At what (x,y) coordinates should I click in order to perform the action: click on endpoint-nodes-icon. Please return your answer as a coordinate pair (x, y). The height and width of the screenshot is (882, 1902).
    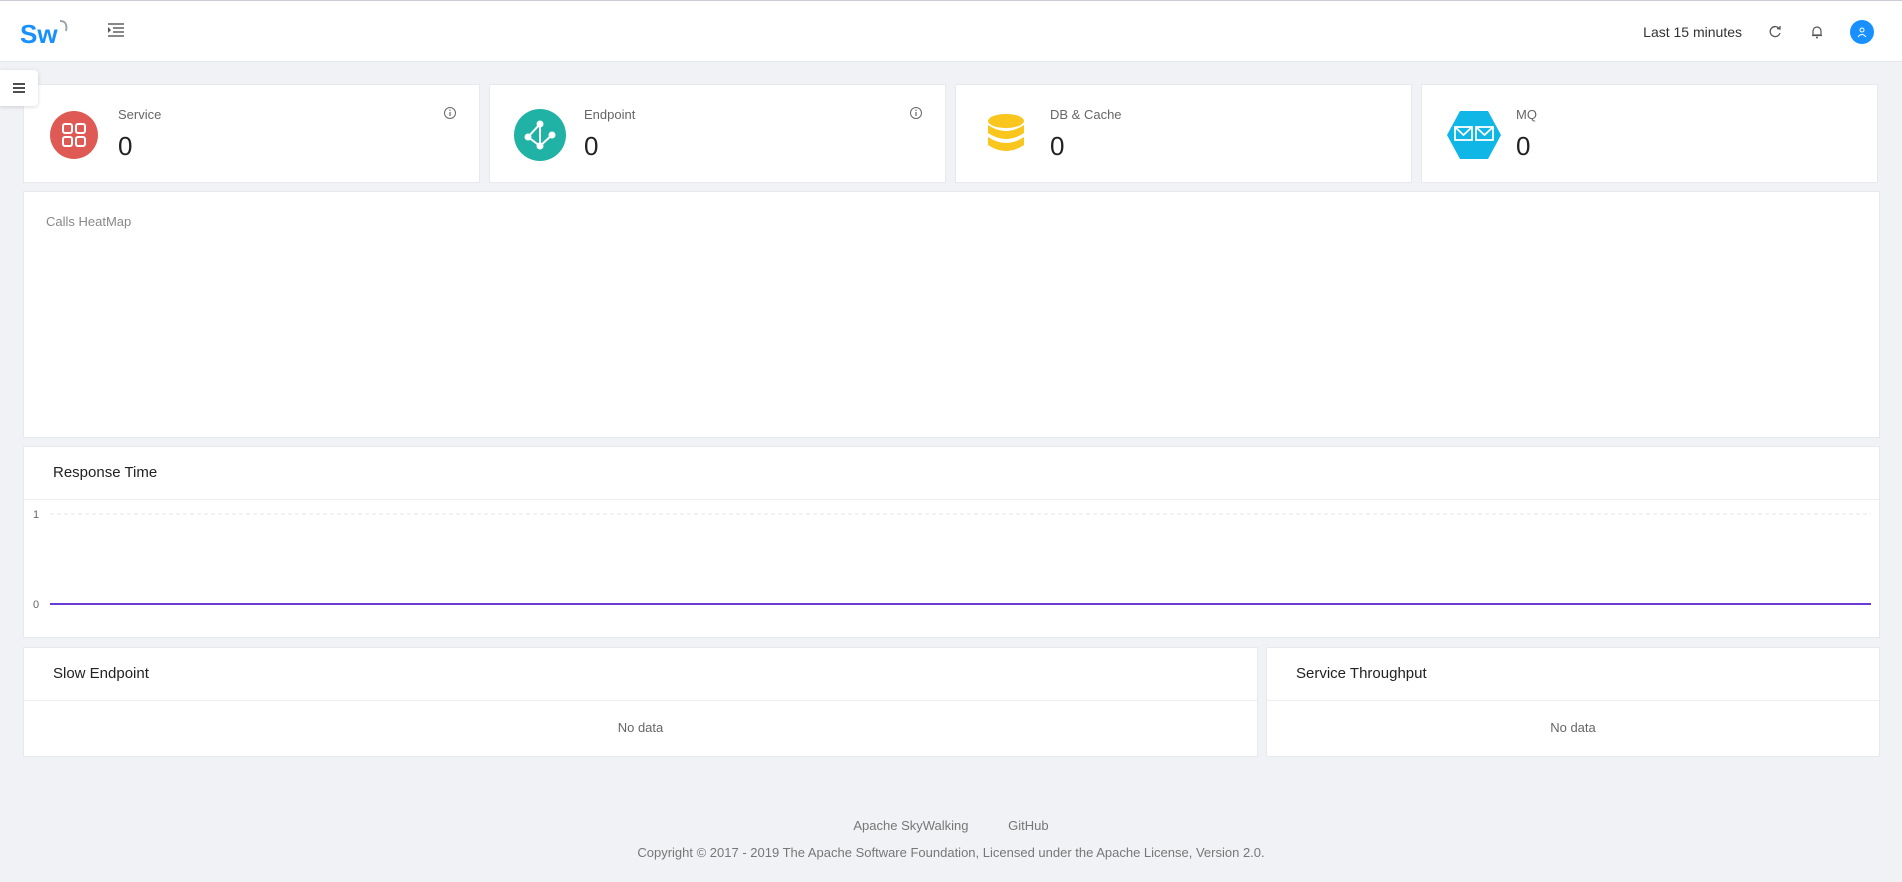
    Looking at the image, I should click on (540, 135).